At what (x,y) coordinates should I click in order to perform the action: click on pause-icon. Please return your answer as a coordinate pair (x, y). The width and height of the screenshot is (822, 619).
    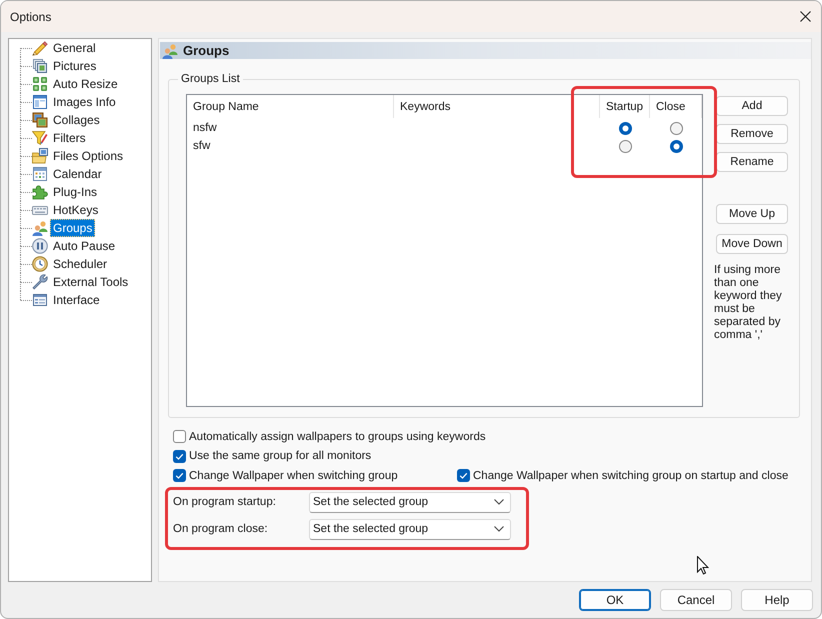
    Looking at the image, I should click on (40, 246).